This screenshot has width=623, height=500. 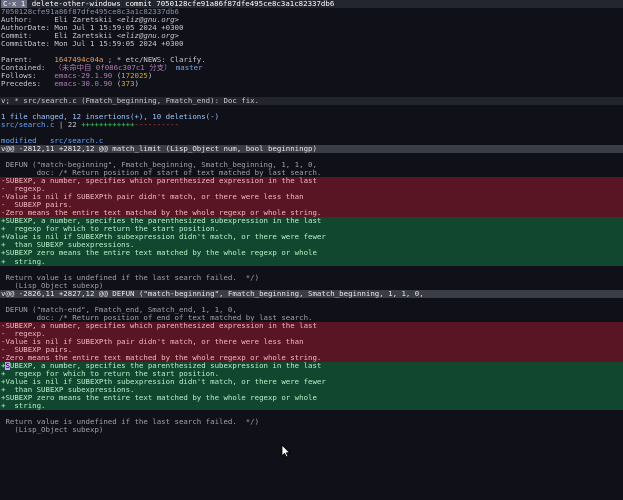 What do you see at coordinates (28, 28) in the screenshot?
I see `authordate-label: AuthorDate:` at bounding box center [28, 28].